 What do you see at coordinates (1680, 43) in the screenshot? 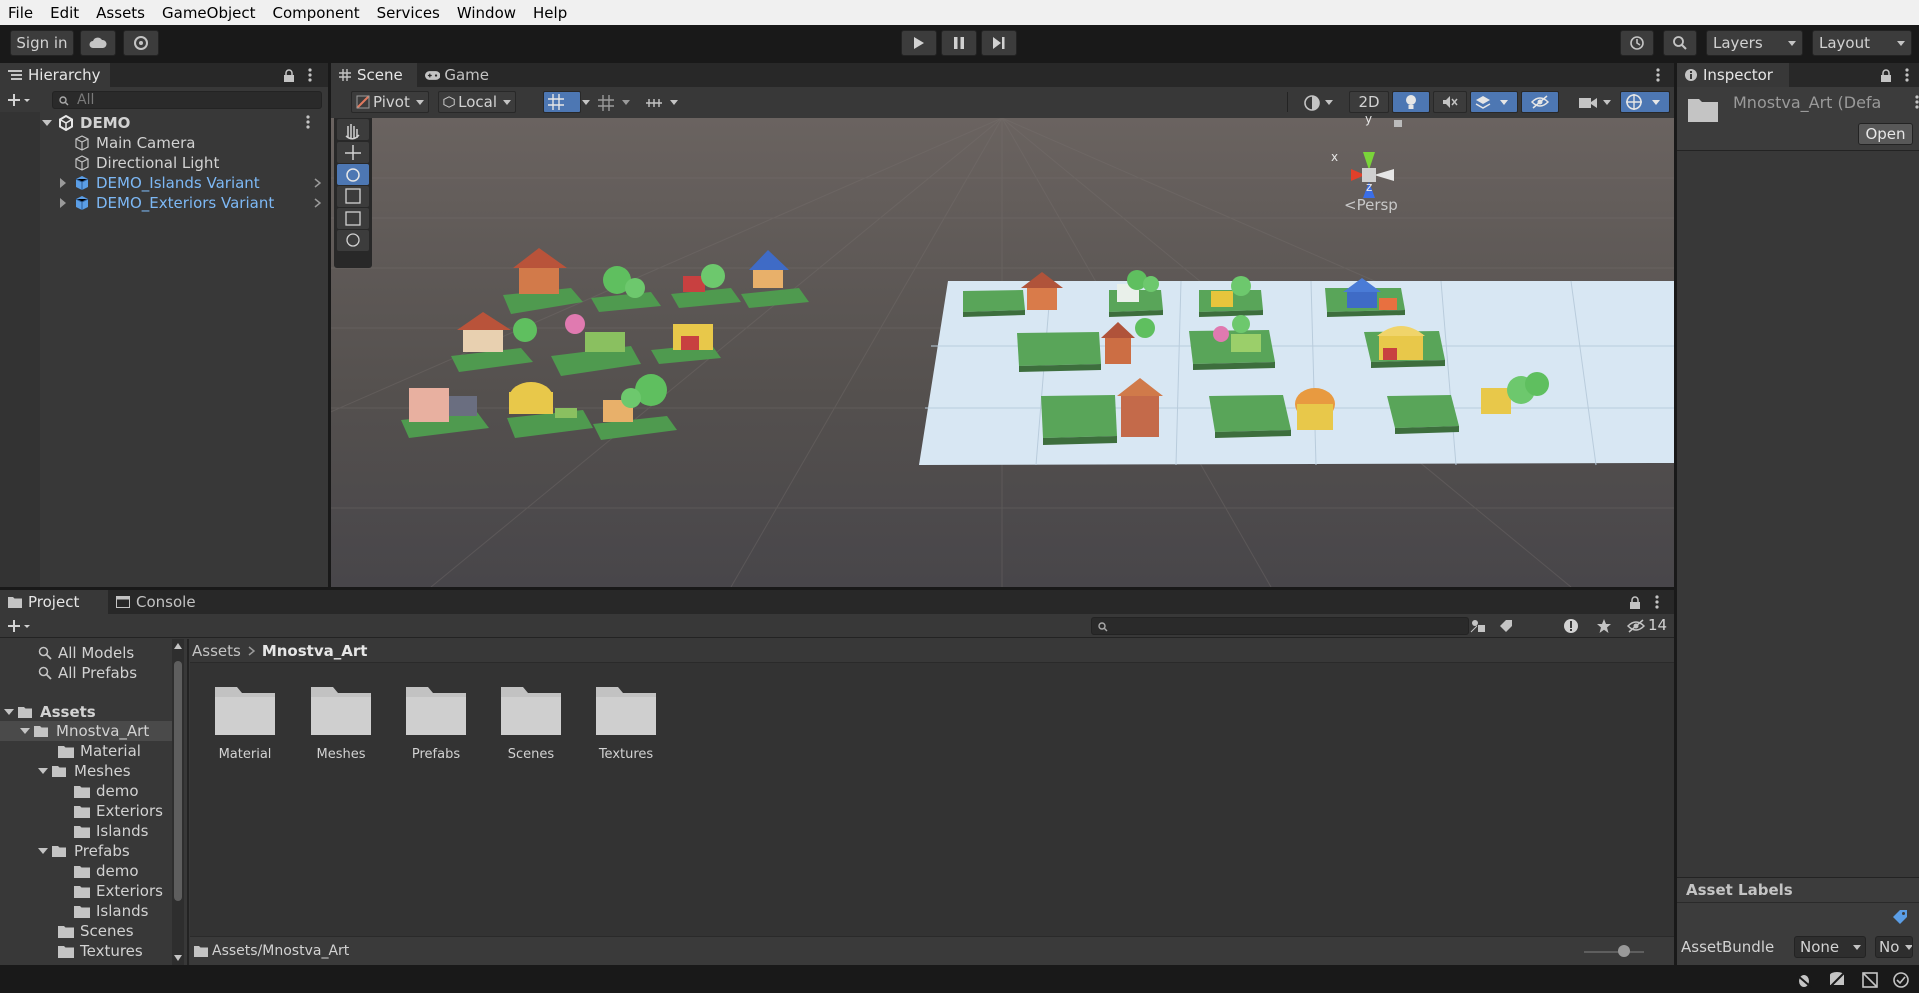
I see `search-button` at bounding box center [1680, 43].